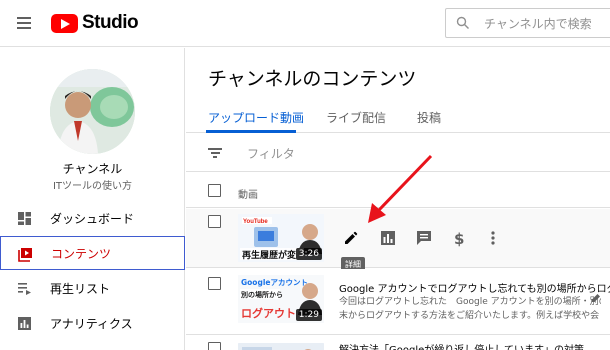  What do you see at coordinates (92, 186) in the screenshot?
I see `channel-subtitle: ITツールの使い方` at bounding box center [92, 186].